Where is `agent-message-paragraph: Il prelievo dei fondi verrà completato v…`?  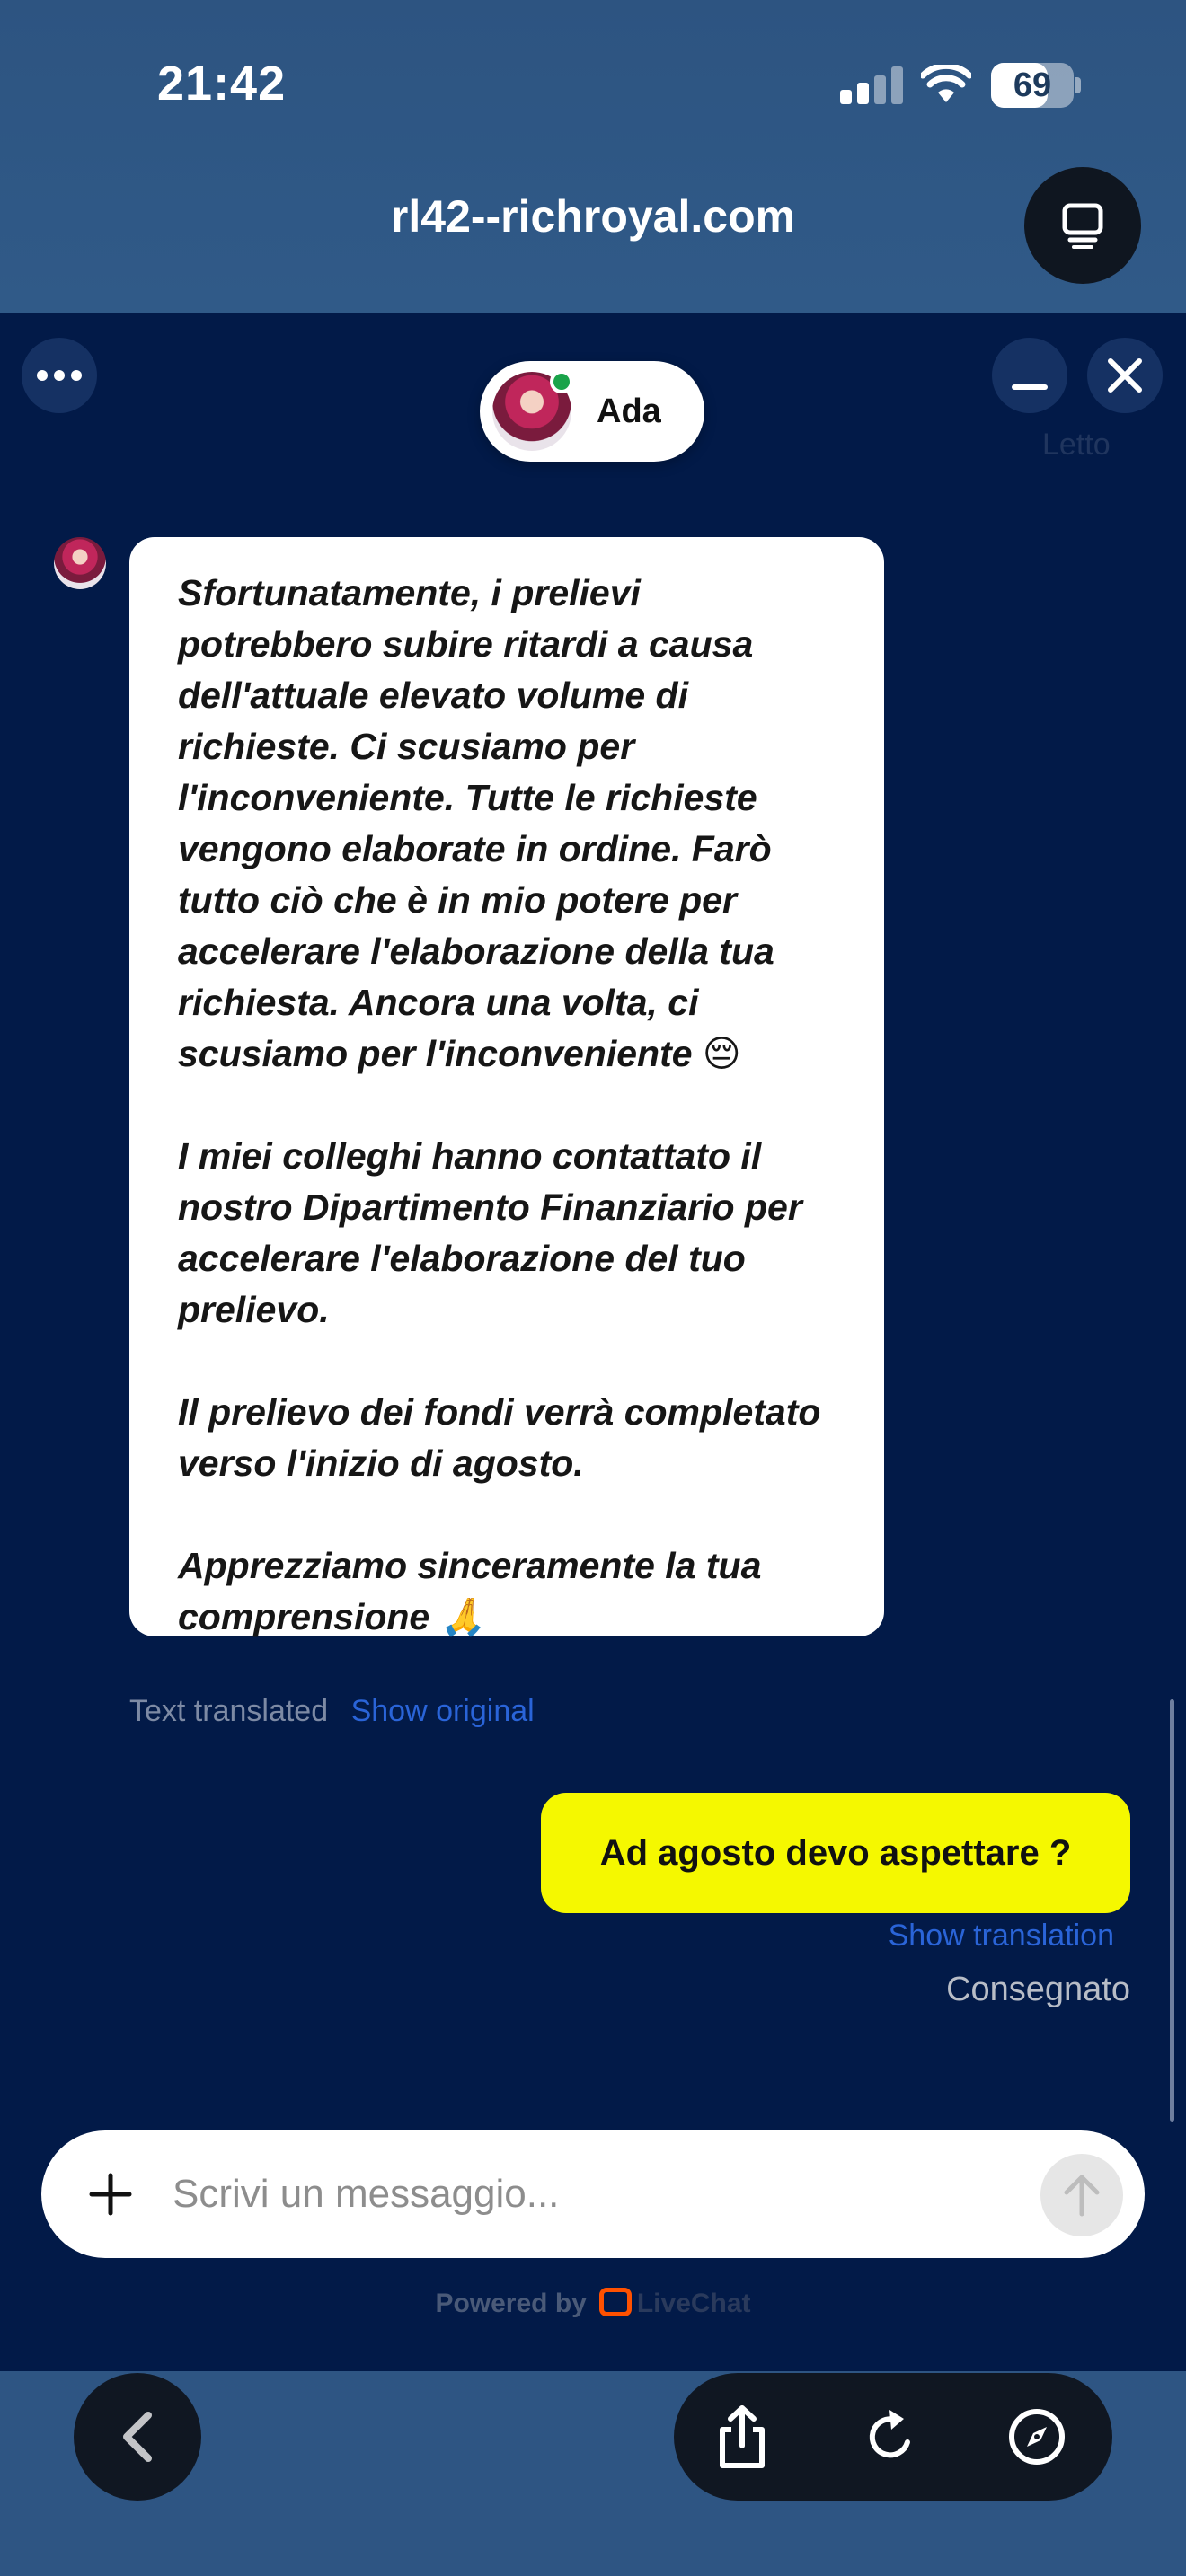 agent-message-paragraph: Il prelievo dei fondi verrà completato v… is located at coordinates (504, 1437).